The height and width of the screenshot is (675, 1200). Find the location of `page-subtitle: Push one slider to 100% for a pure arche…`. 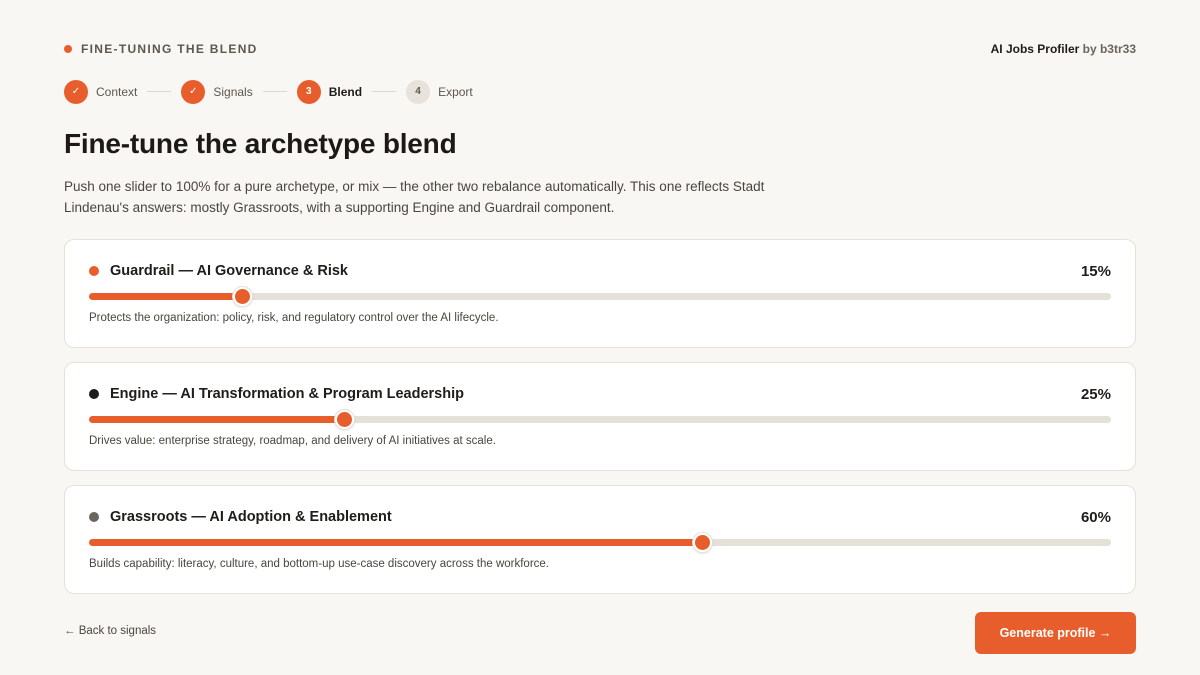

page-subtitle: Push one slider to 100% for a pure arche… is located at coordinates (414, 197).